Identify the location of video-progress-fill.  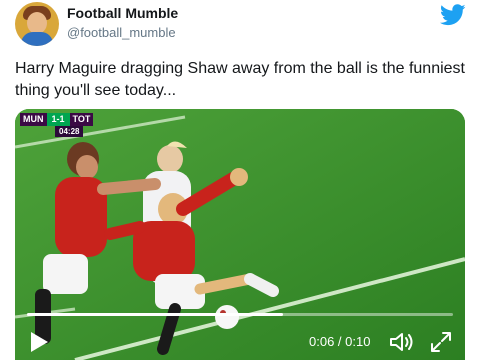
(155, 314).